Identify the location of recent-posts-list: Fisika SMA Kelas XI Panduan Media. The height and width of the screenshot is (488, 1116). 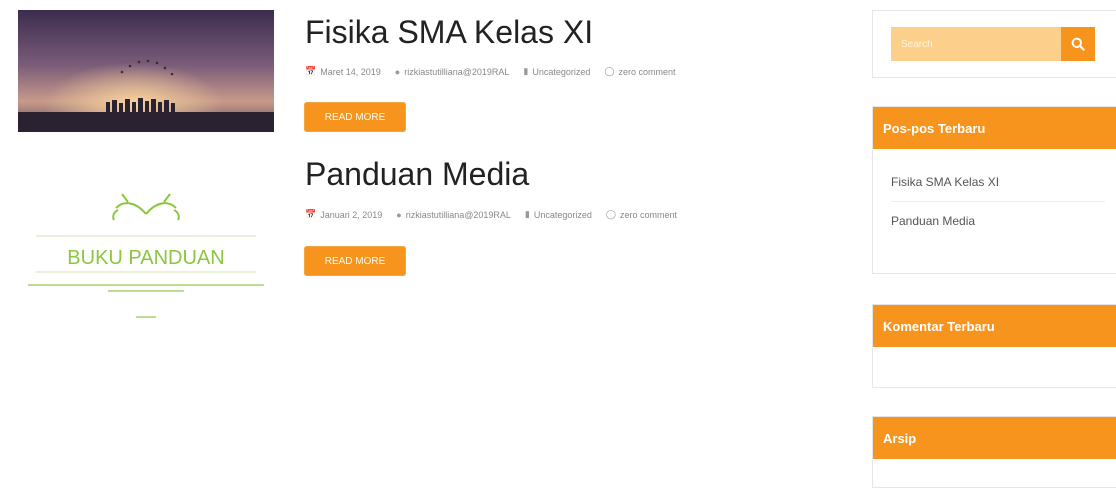
(994, 194).